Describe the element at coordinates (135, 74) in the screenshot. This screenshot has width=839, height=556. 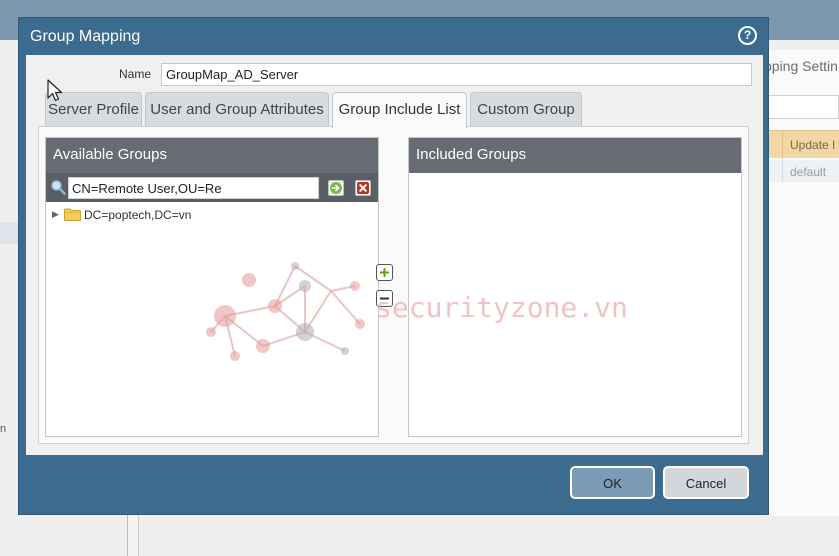
I see `name-label: Name` at that location.